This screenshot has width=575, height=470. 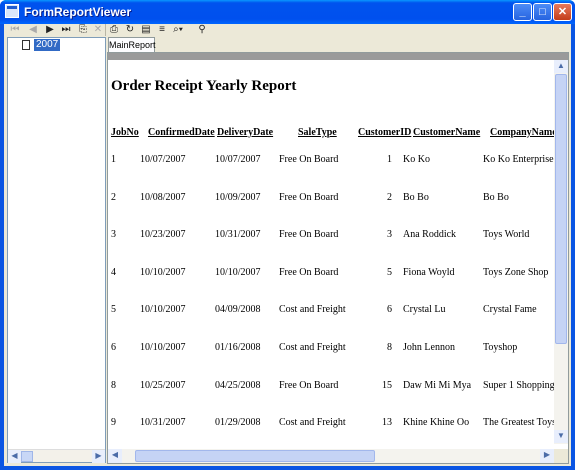 I want to click on cell-customername: Crystal Lu, so click(x=424, y=310).